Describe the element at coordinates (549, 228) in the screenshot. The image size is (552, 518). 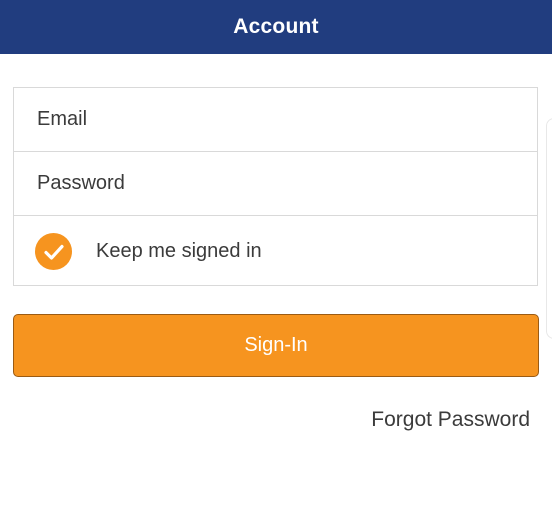
I see `edge-scroll-indicator` at that location.